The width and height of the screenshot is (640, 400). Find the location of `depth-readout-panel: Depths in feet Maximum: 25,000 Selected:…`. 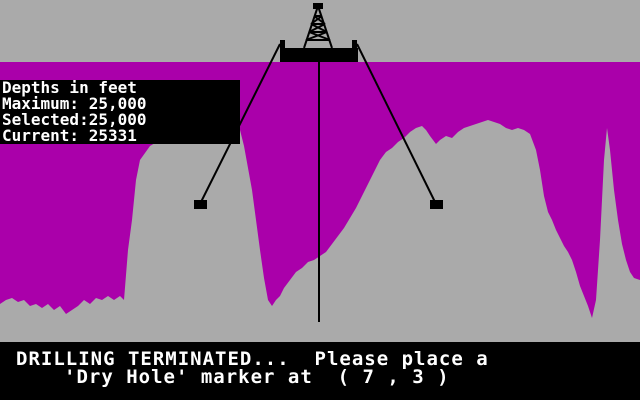

depth-readout-panel: Depths in feet Maximum: 25,000 Selected:… is located at coordinates (120, 112).